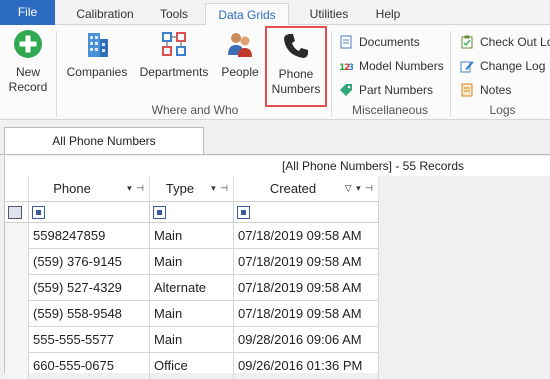 The width and height of the screenshot is (550, 379). What do you see at coordinates (17, 188) in the screenshot?
I see `row-selector-header` at bounding box center [17, 188].